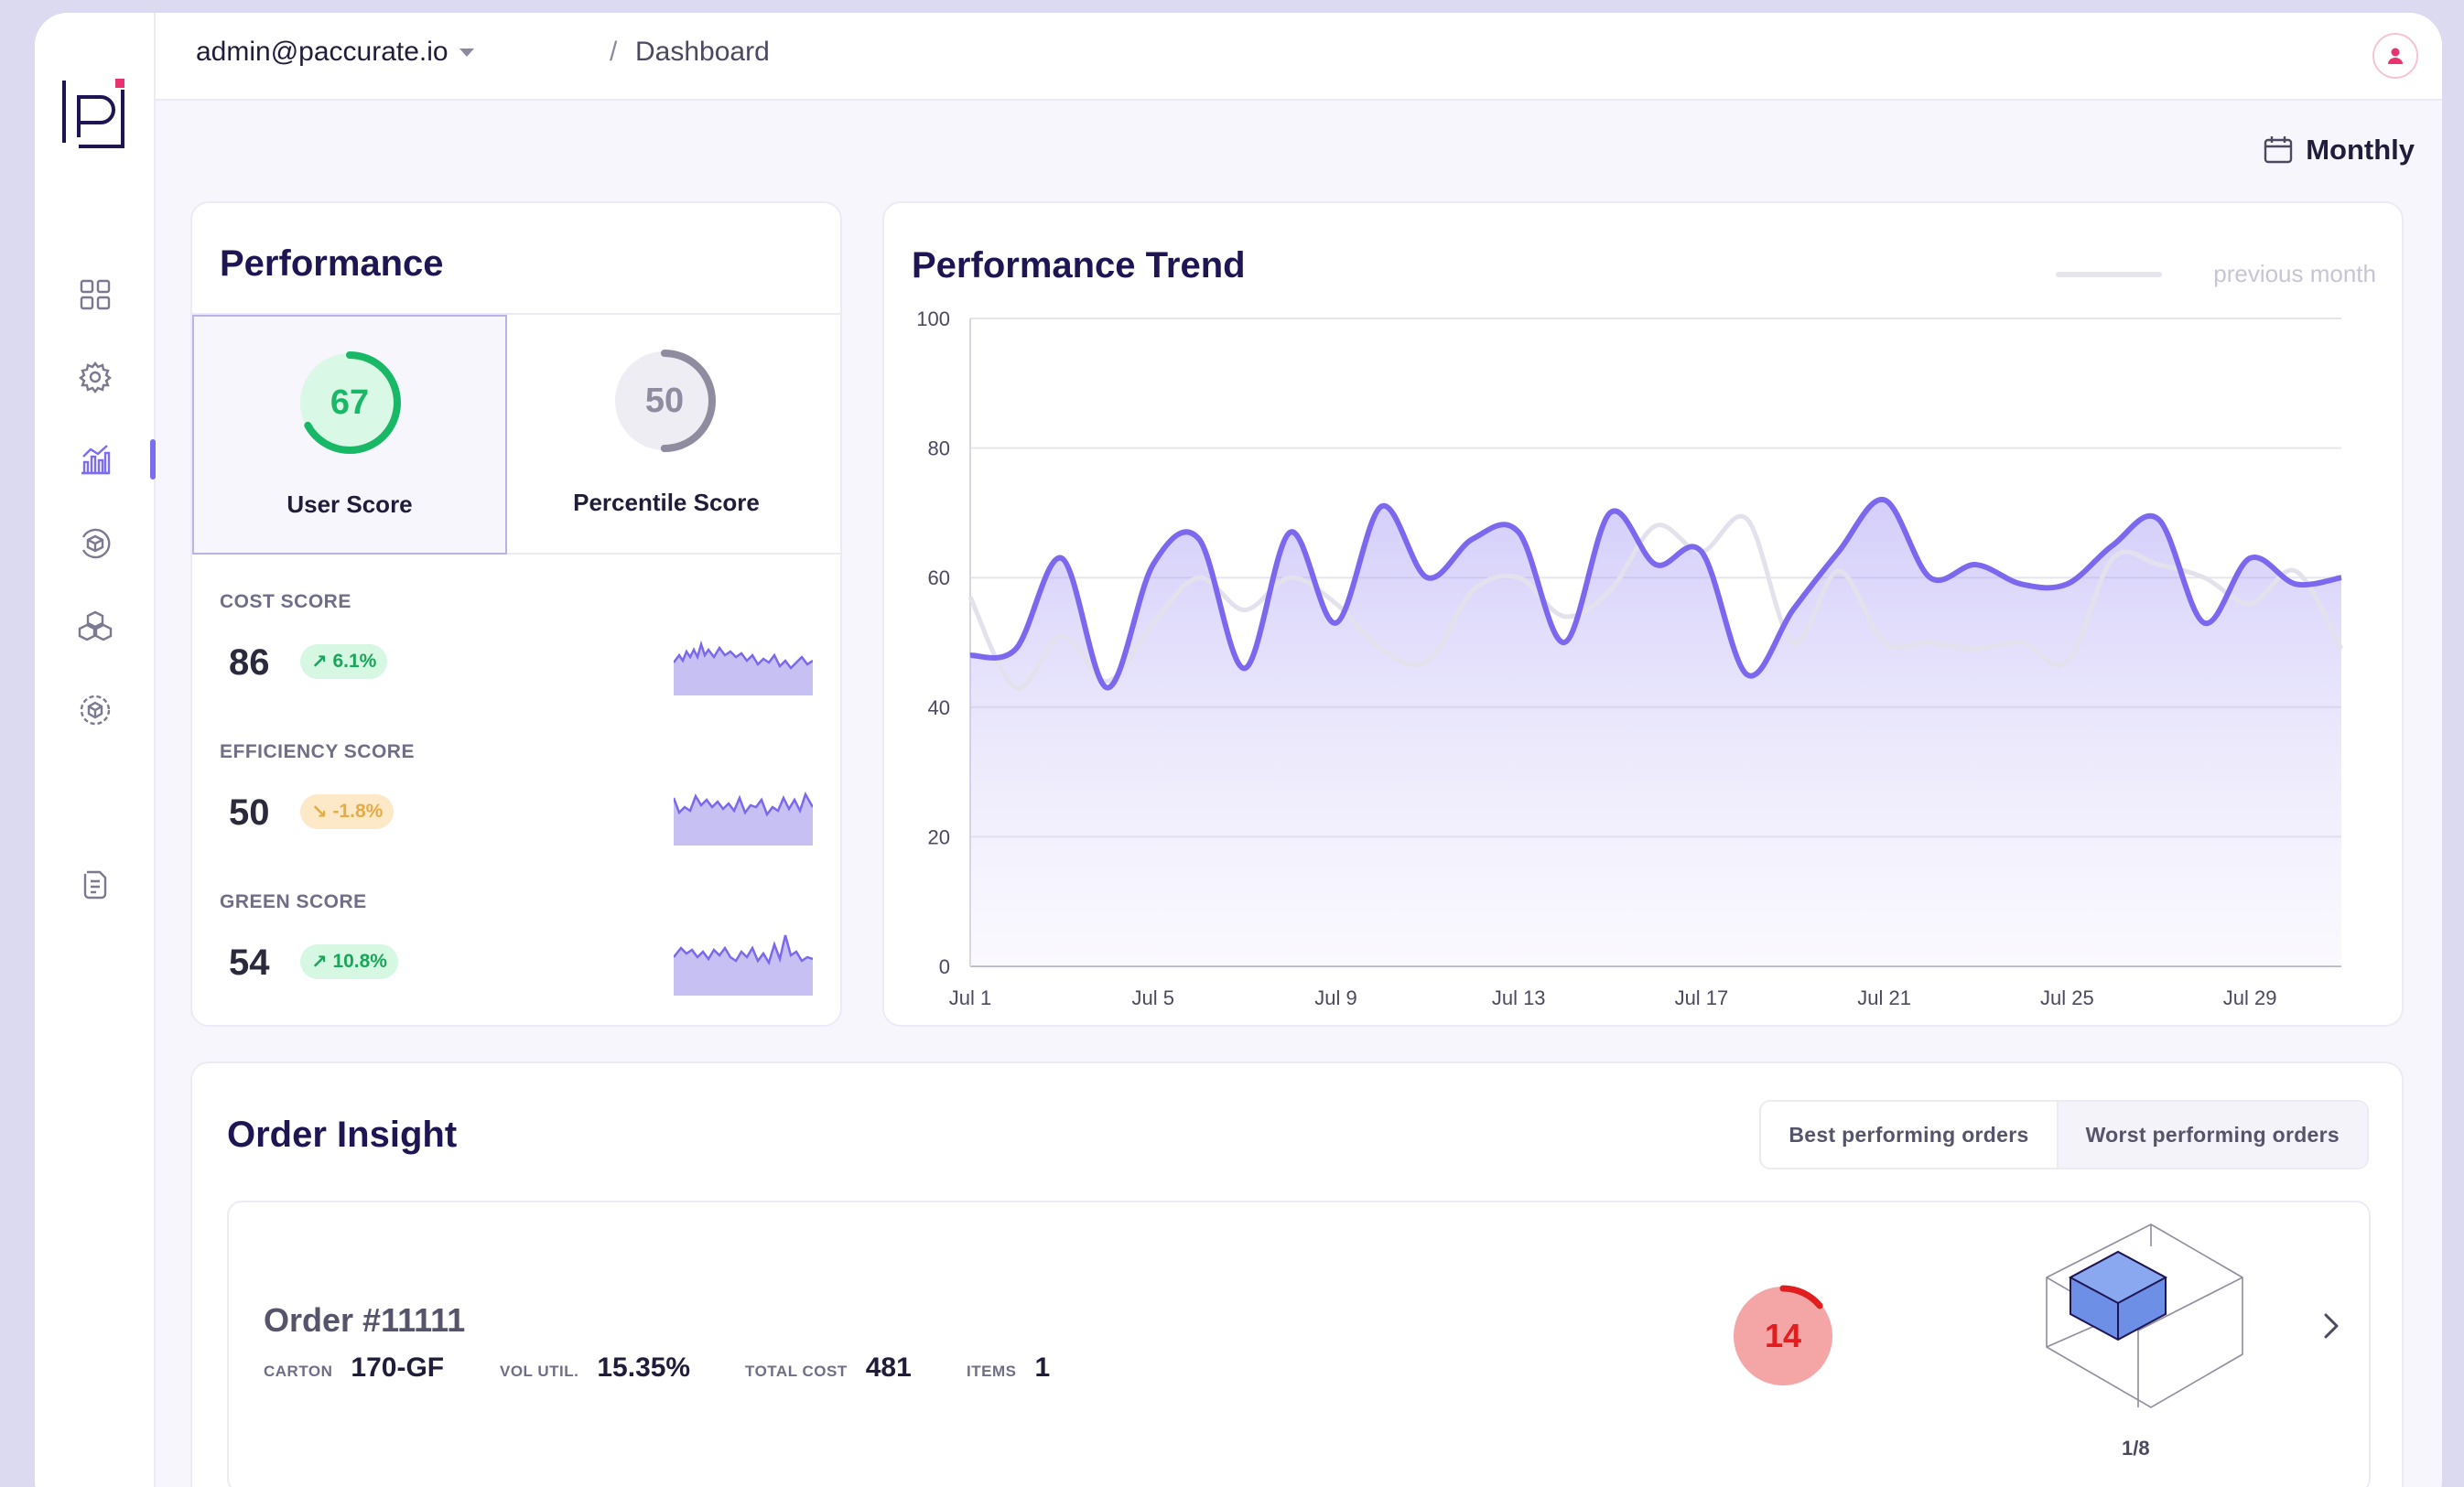 This screenshot has width=2464, height=1487. Describe the element at coordinates (933, 318) in the screenshot. I see `y-tick-label: 100` at that location.